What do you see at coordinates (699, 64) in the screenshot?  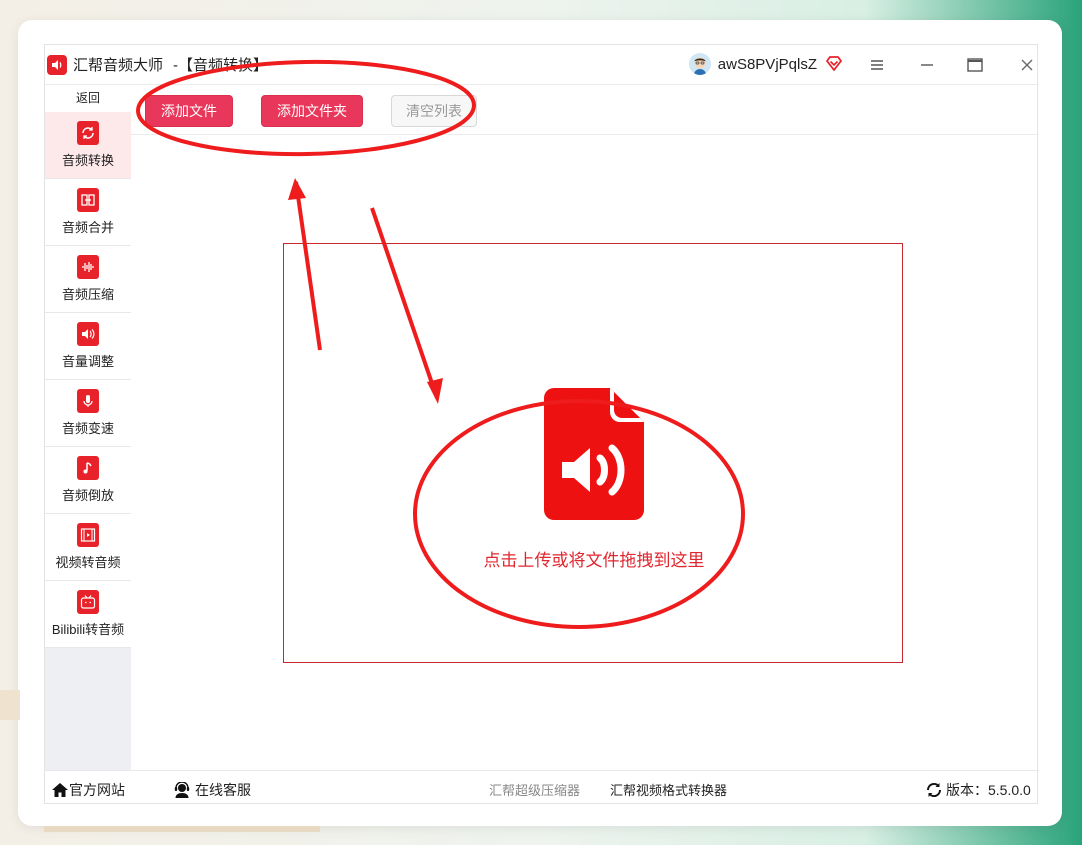 I see `avatar` at bounding box center [699, 64].